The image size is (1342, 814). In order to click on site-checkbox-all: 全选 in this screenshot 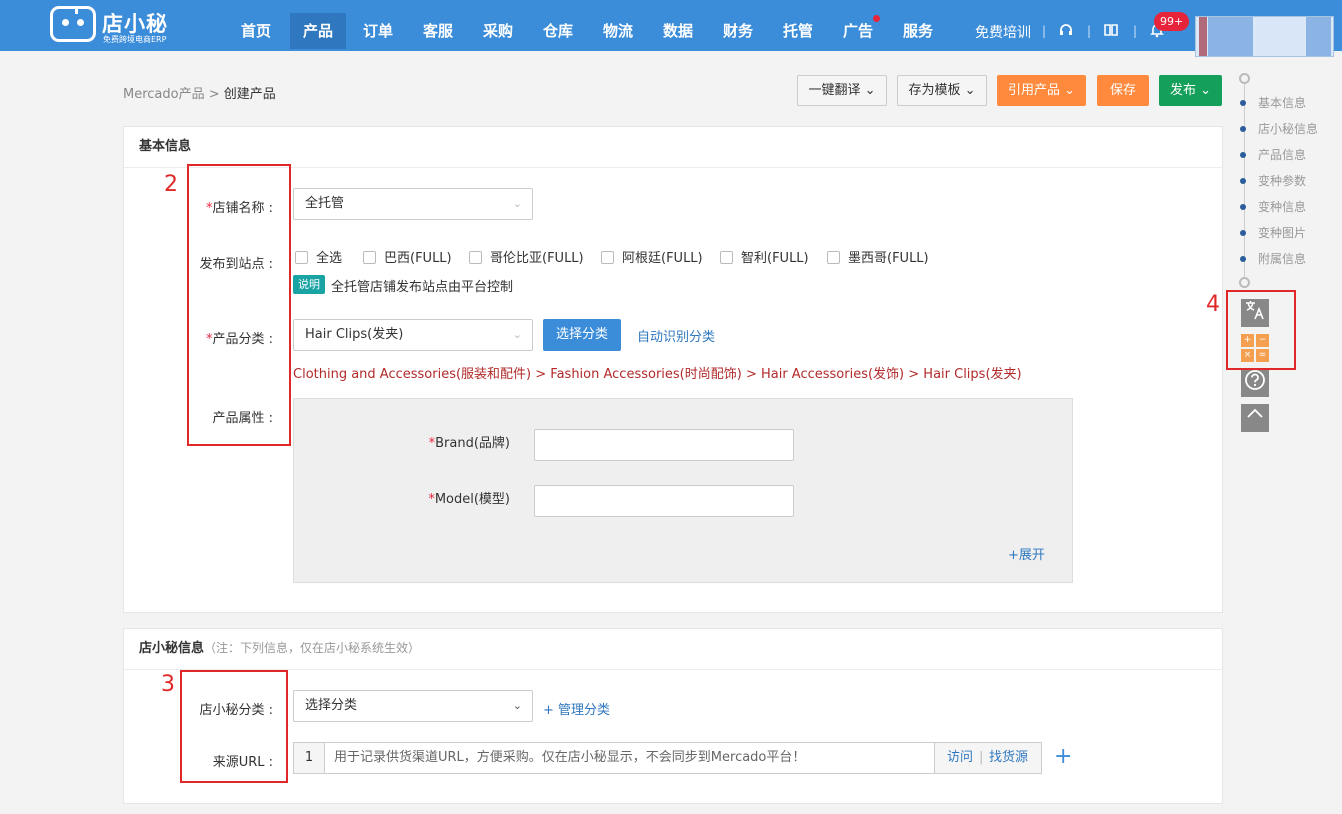, I will do `click(319, 256)`.